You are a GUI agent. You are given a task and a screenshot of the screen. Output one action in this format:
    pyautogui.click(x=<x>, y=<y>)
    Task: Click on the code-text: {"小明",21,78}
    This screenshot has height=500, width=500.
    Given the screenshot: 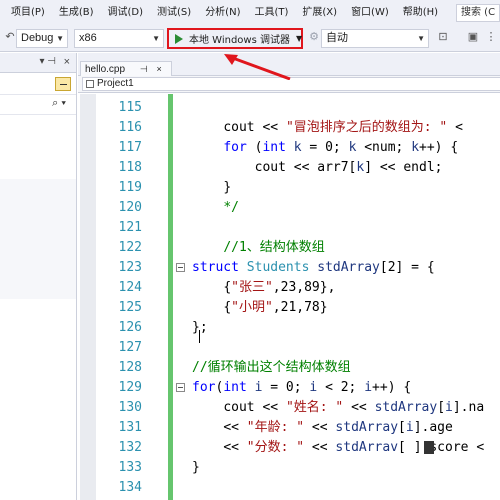 What is the action you would take?
    pyautogui.click(x=275, y=307)
    